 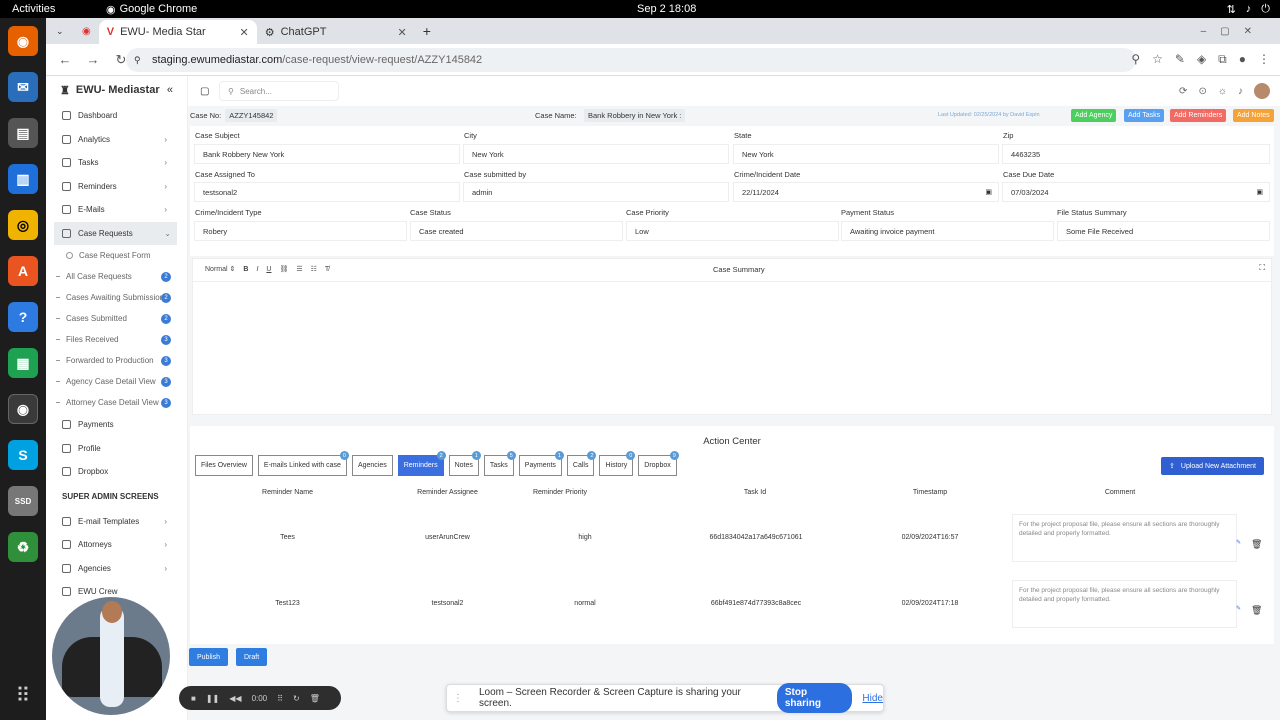 I want to click on close-tab-icon: ✕, so click(x=402, y=32).